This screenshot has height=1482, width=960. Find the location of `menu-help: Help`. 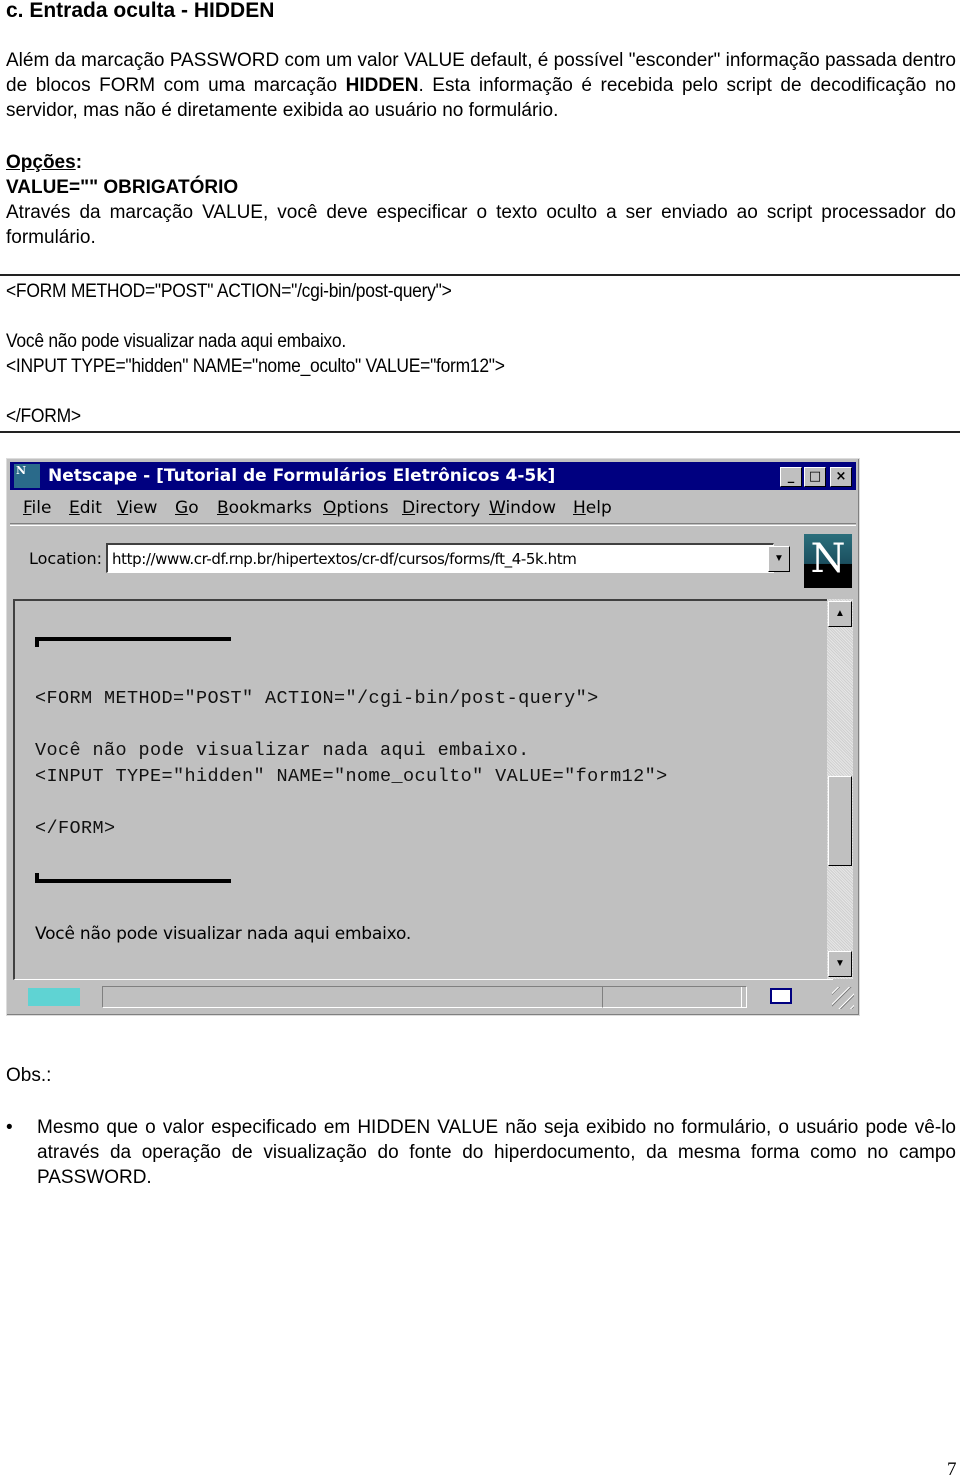

menu-help: Help is located at coordinates (592, 508).